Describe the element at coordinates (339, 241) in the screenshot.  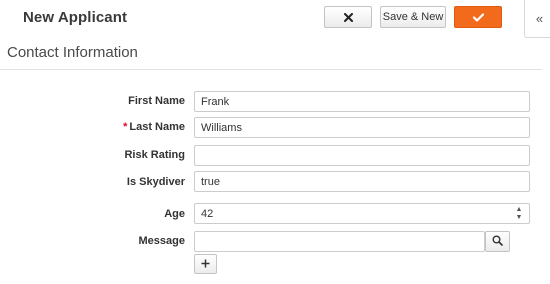
I see `message-field` at that location.